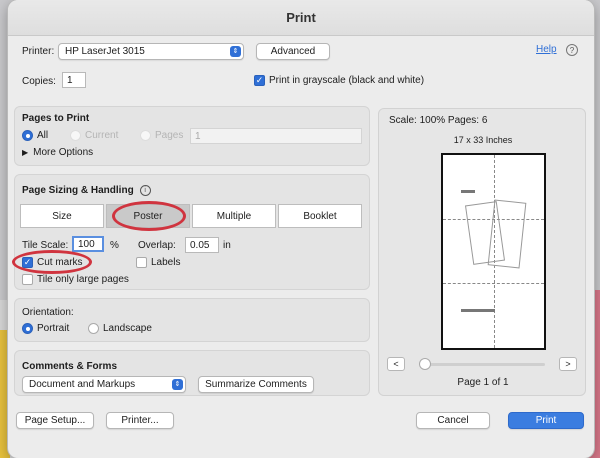  I want to click on printer-select-value: HP LaserJet 3015, so click(105, 51).